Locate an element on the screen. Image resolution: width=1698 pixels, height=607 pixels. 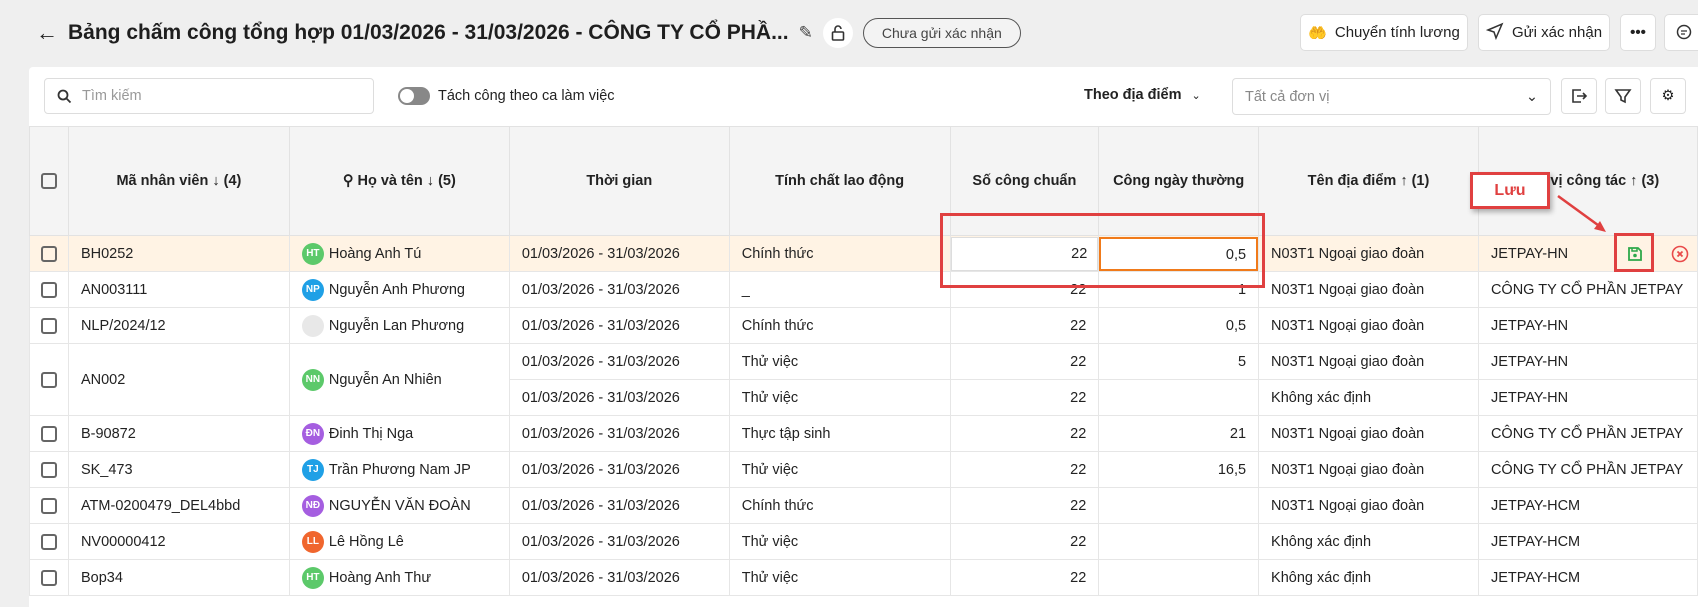
column-header: ⚲ Họ và tên ↓ (5) is located at coordinates (399, 181).